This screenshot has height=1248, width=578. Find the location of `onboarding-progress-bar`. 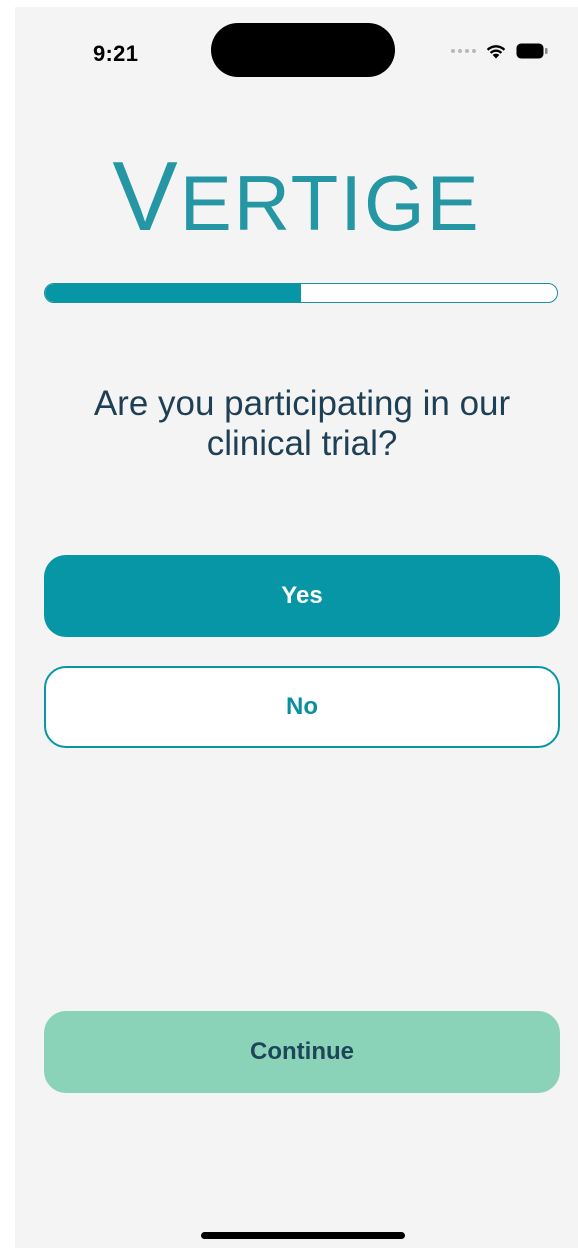

onboarding-progress-bar is located at coordinates (301, 293).